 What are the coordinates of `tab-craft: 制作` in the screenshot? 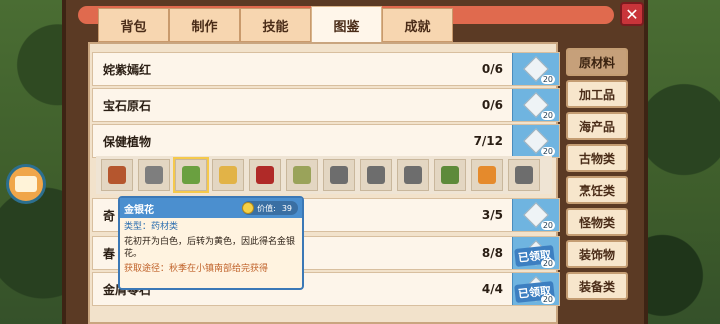 It's located at (204, 25).